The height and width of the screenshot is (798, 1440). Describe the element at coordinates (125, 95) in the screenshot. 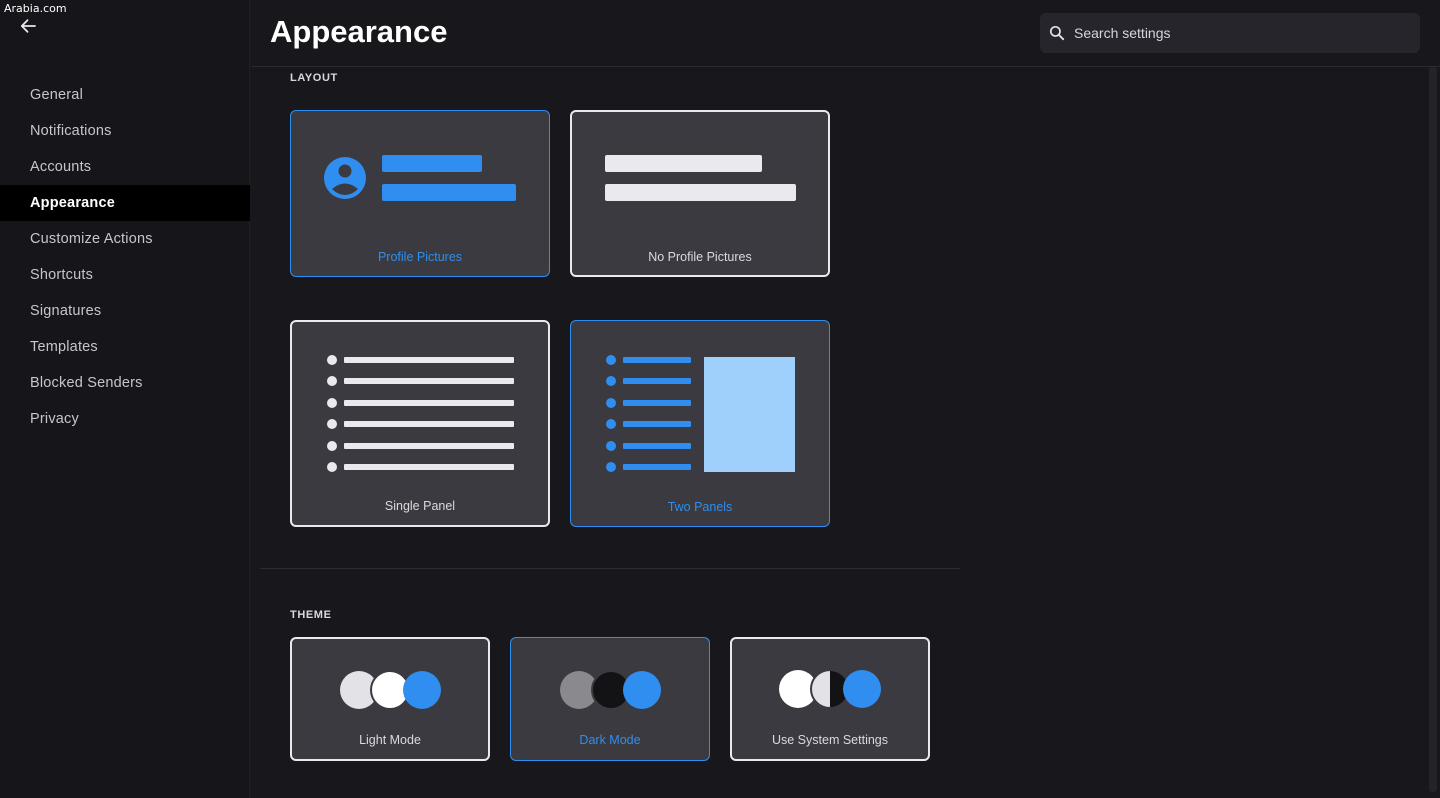

I see `sidebar-item-general: General` at that location.